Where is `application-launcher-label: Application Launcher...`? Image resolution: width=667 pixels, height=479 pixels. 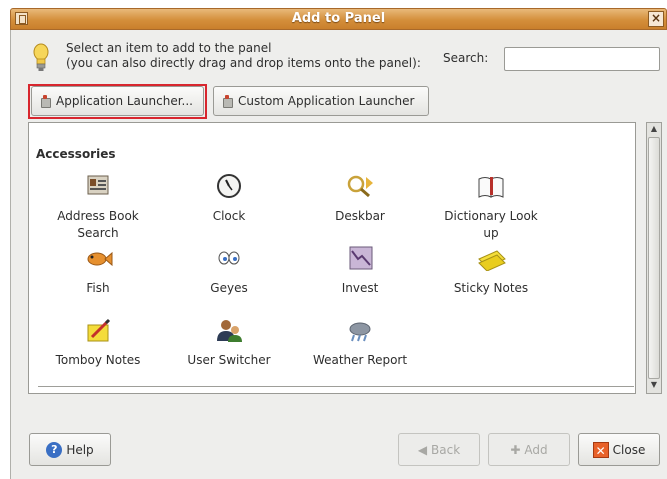 application-launcher-label: Application Launcher... is located at coordinates (124, 101).